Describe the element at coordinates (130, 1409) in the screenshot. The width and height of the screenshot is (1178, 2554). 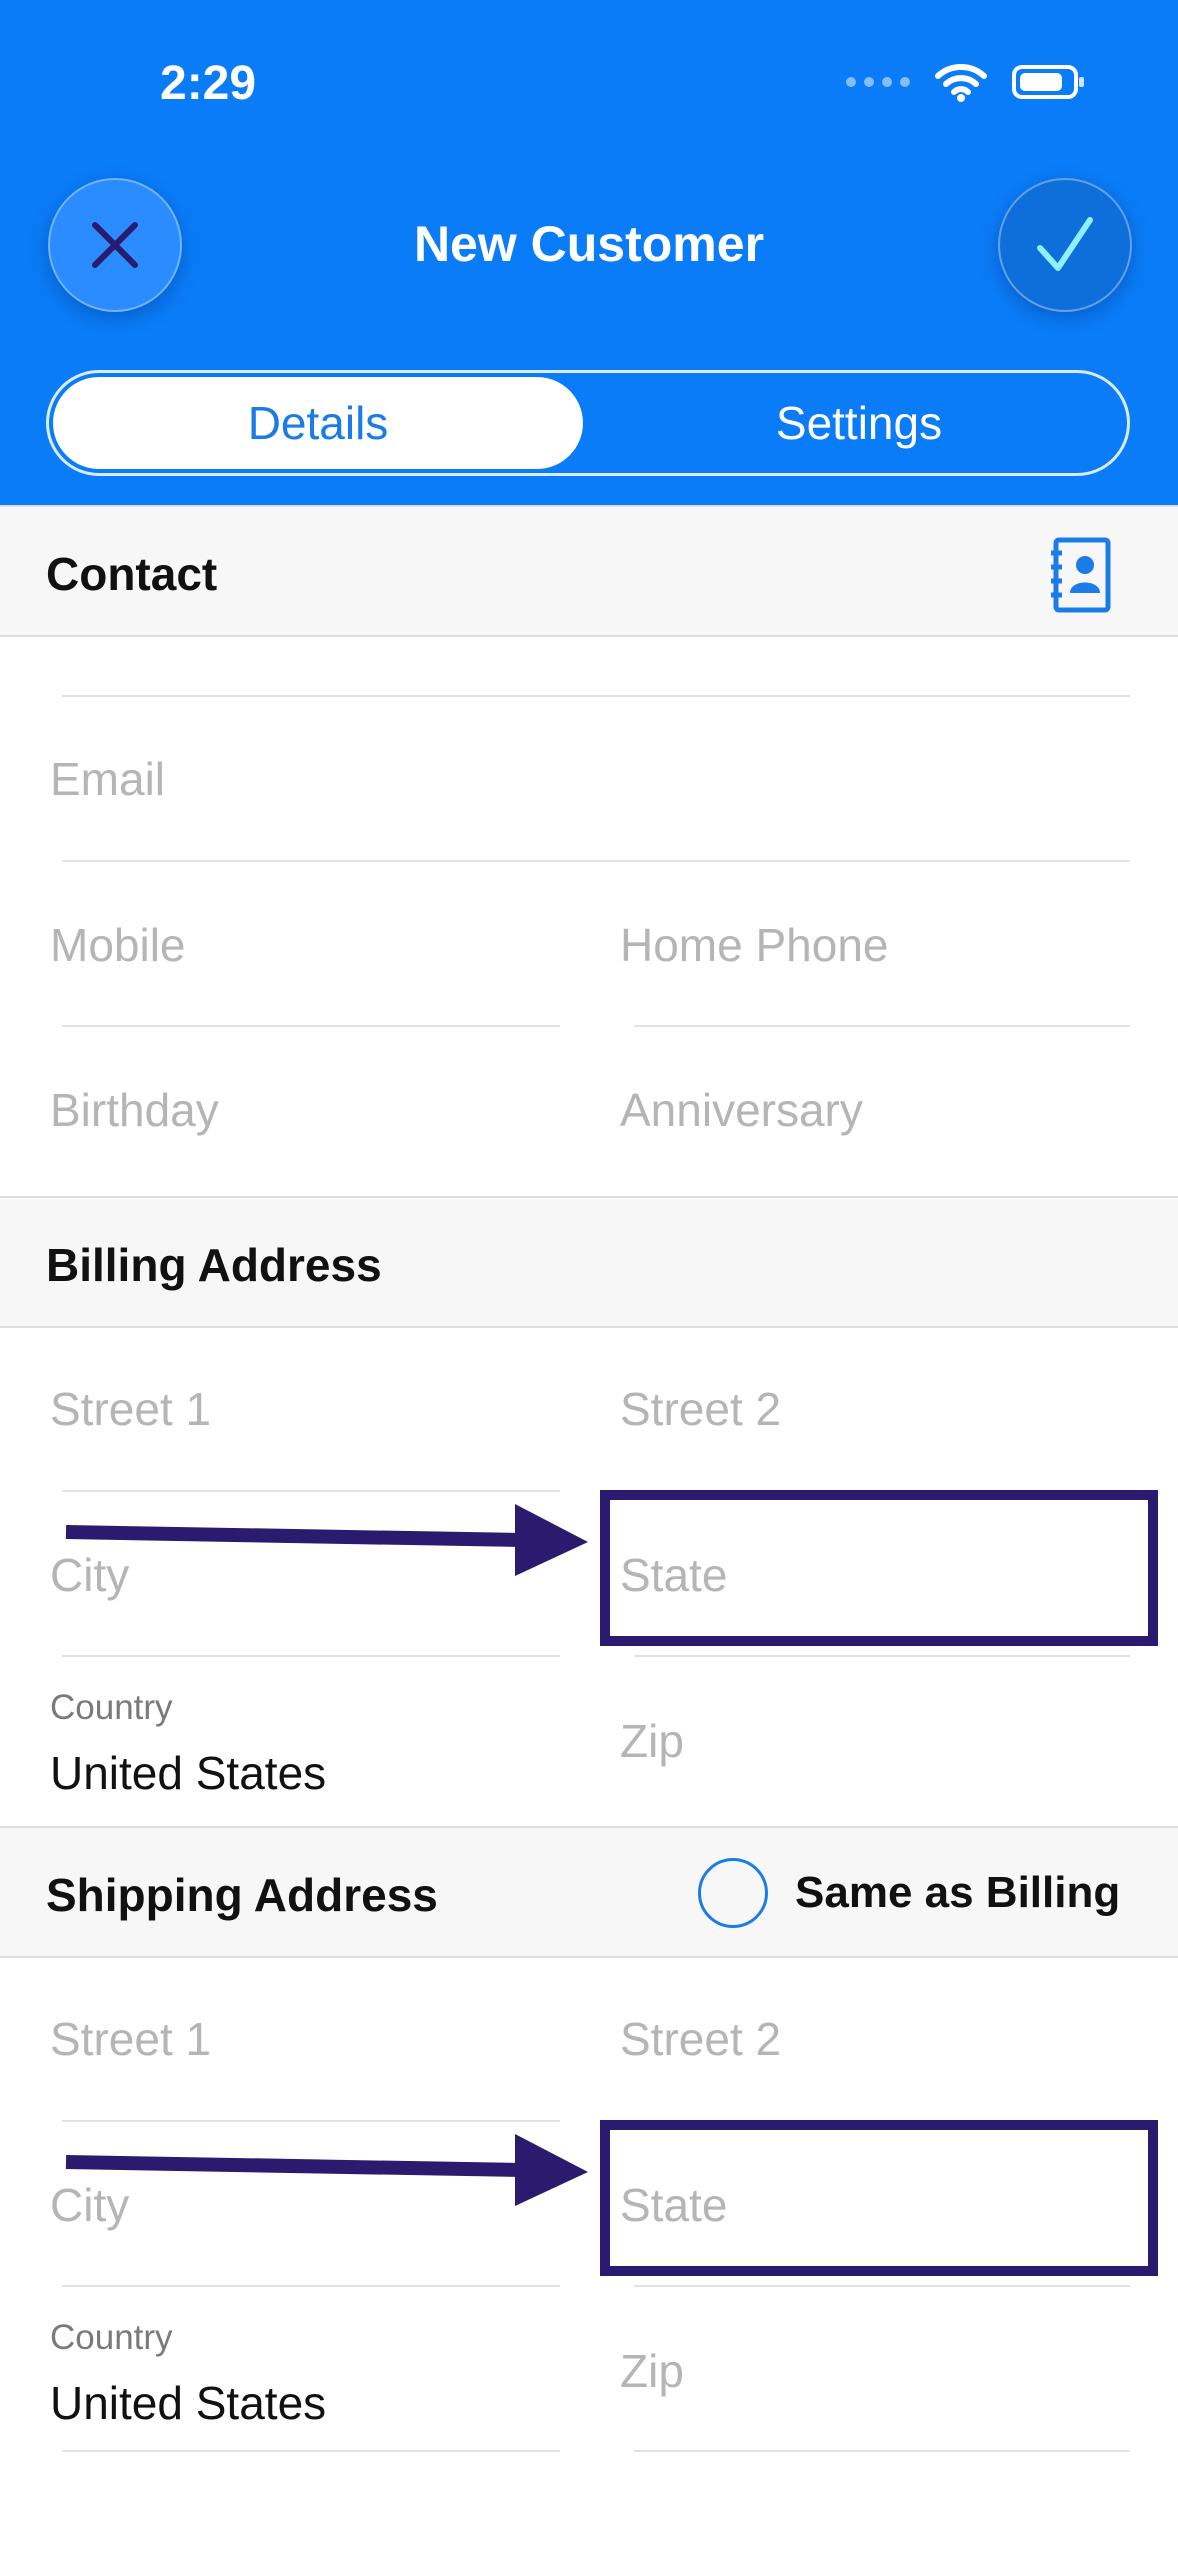
I see `billing-street1-field: Street 1` at that location.